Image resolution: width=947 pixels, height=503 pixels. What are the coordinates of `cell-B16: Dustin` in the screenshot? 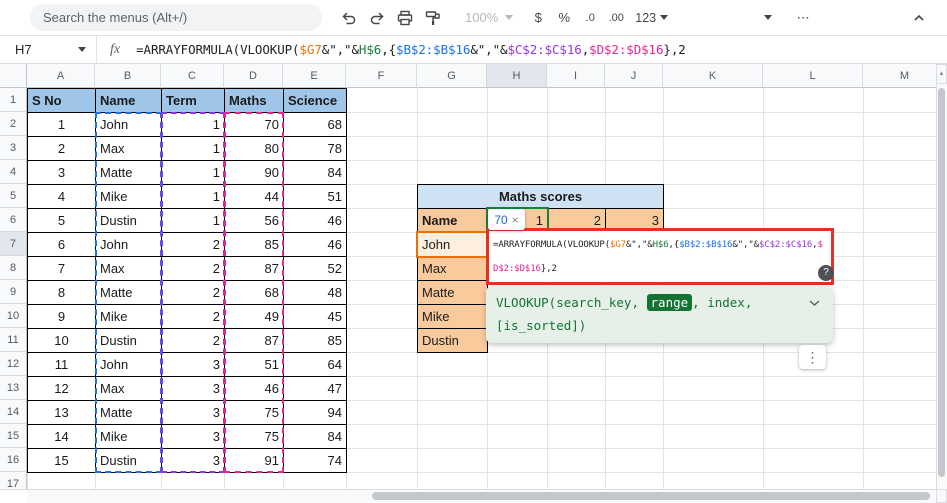 It's located at (128, 460).